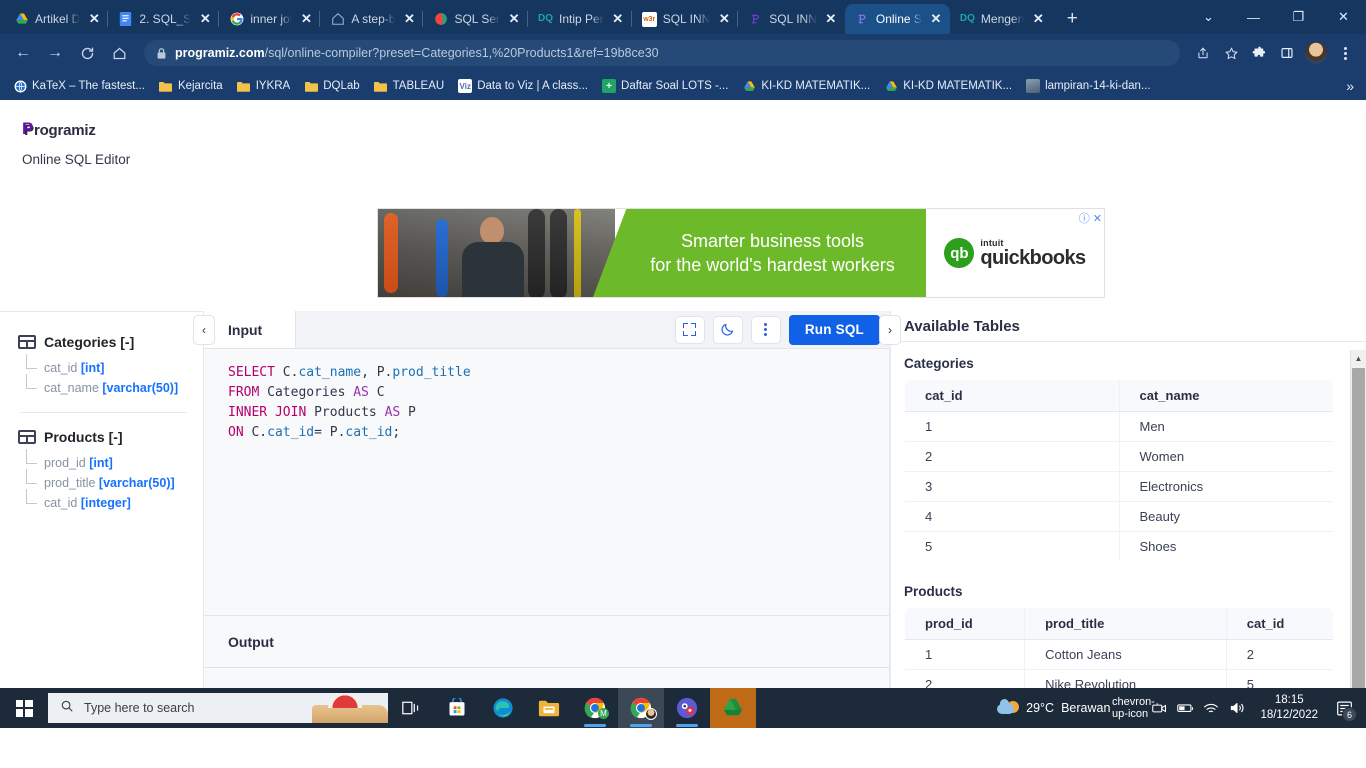  I want to click on photo-icon, so click(1033, 86).